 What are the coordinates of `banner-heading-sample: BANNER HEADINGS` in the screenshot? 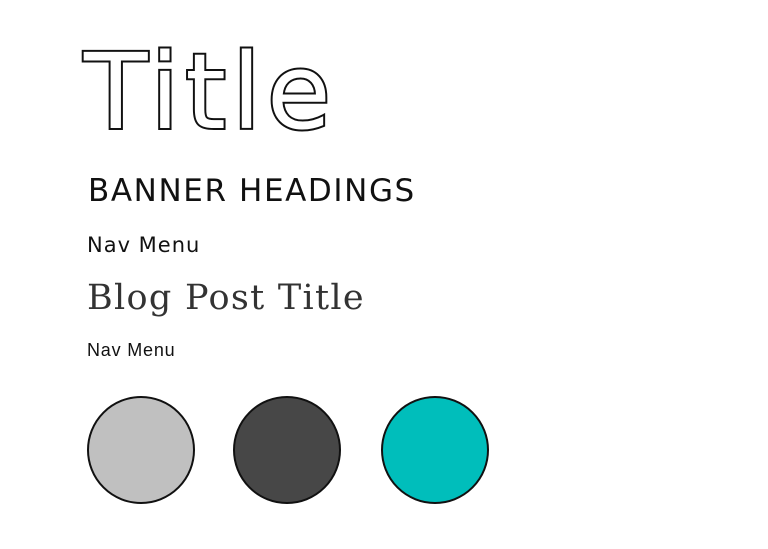 It's located at (252, 191).